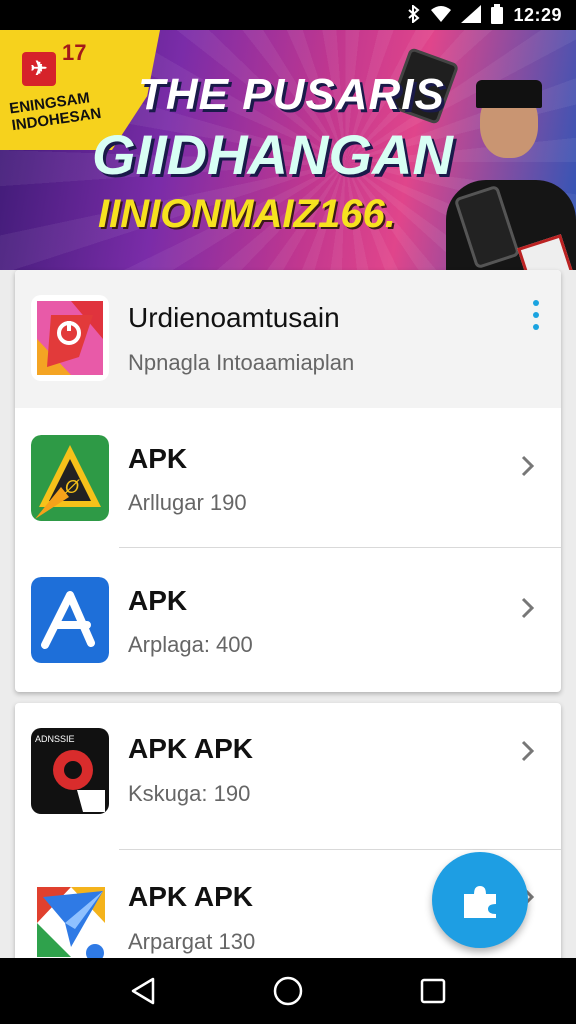 Image resolution: width=576 pixels, height=1024 pixels. What do you see at coordinates (537, 14) in the screenshot?
I see `status-time: 12:29` at bounding box center [537, 14].